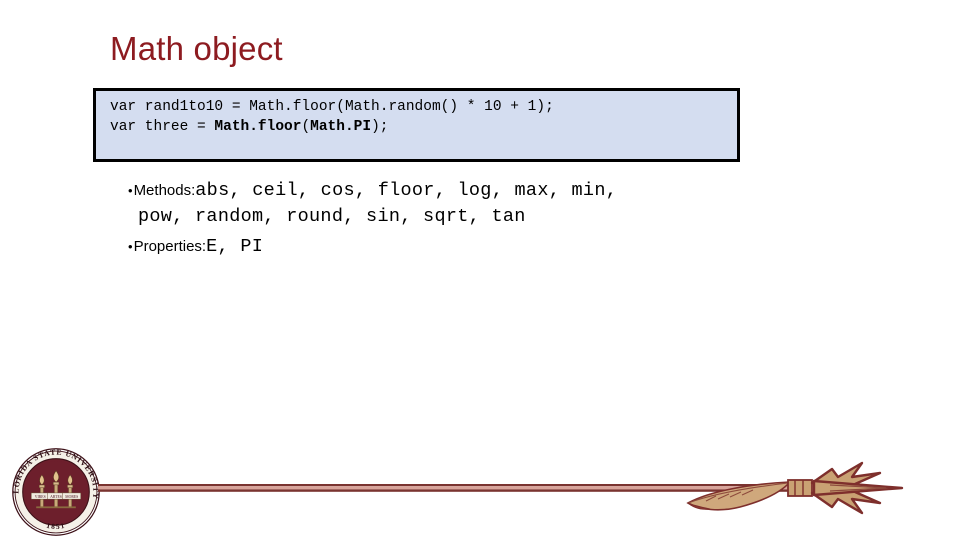 This screenshot has width=960, height=540. I want to click on bullet-label-properties: Properties:, so click(170, 246).